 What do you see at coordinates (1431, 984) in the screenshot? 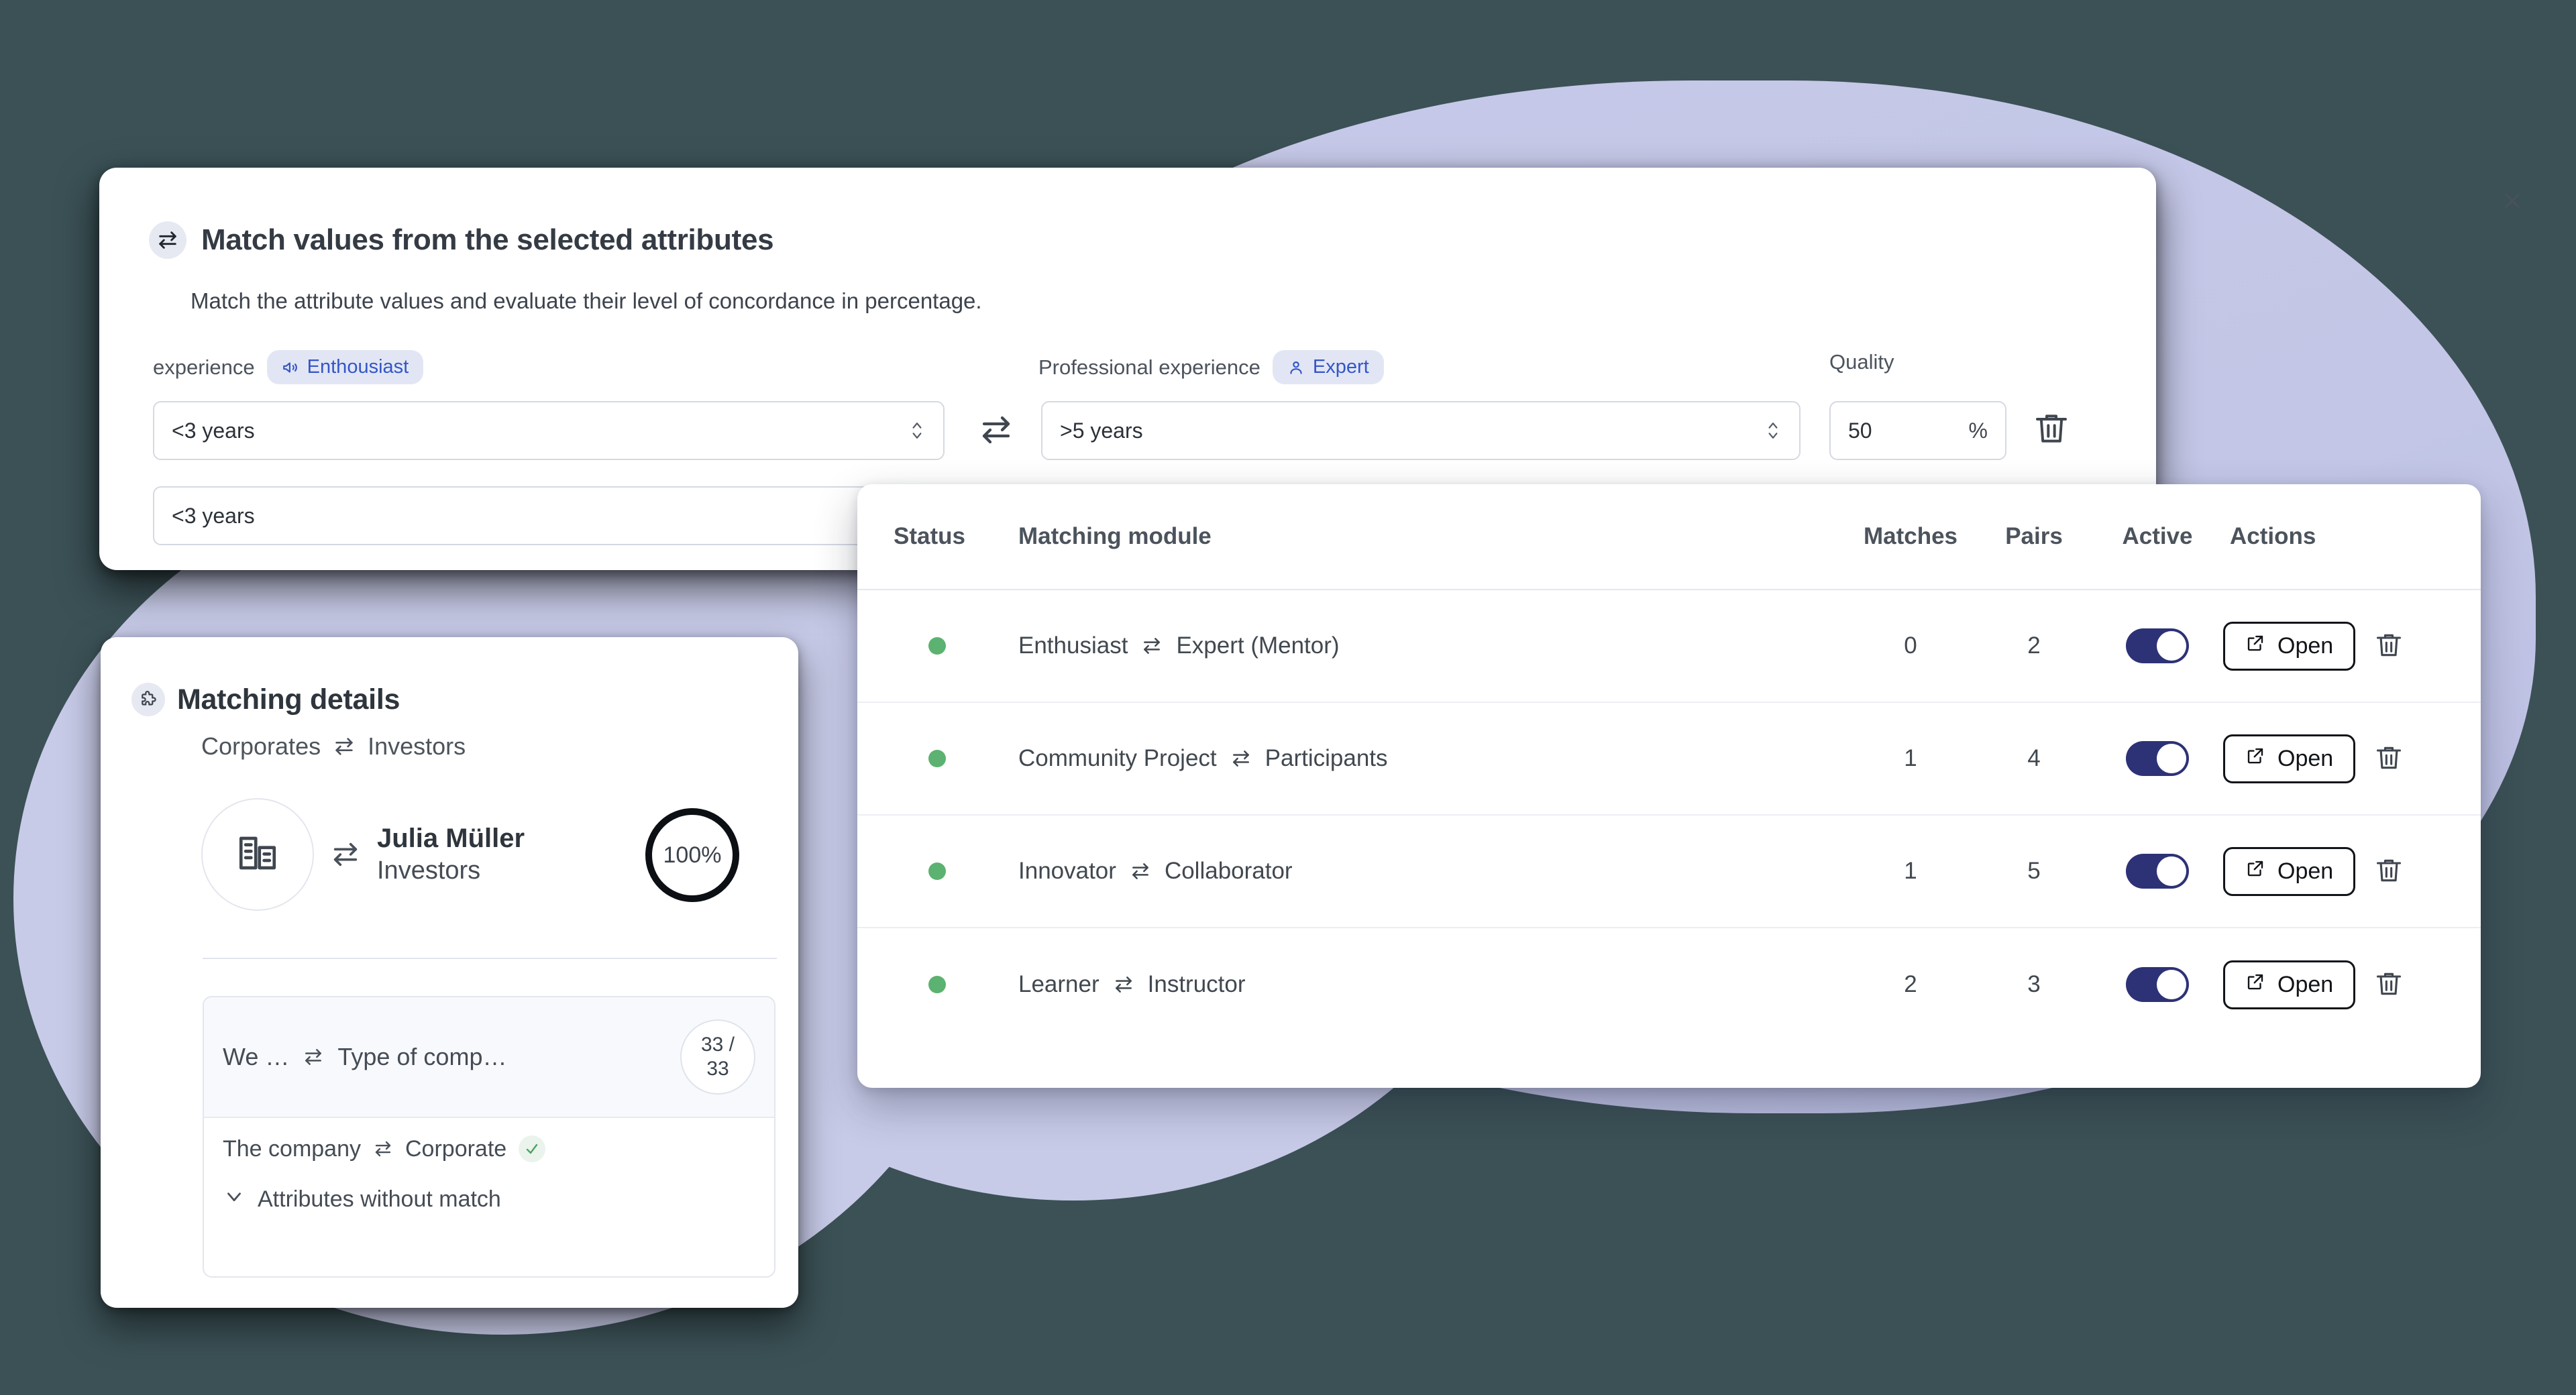
I see `module-cell: Learner Instructor` at bounding box center [1431, 984].